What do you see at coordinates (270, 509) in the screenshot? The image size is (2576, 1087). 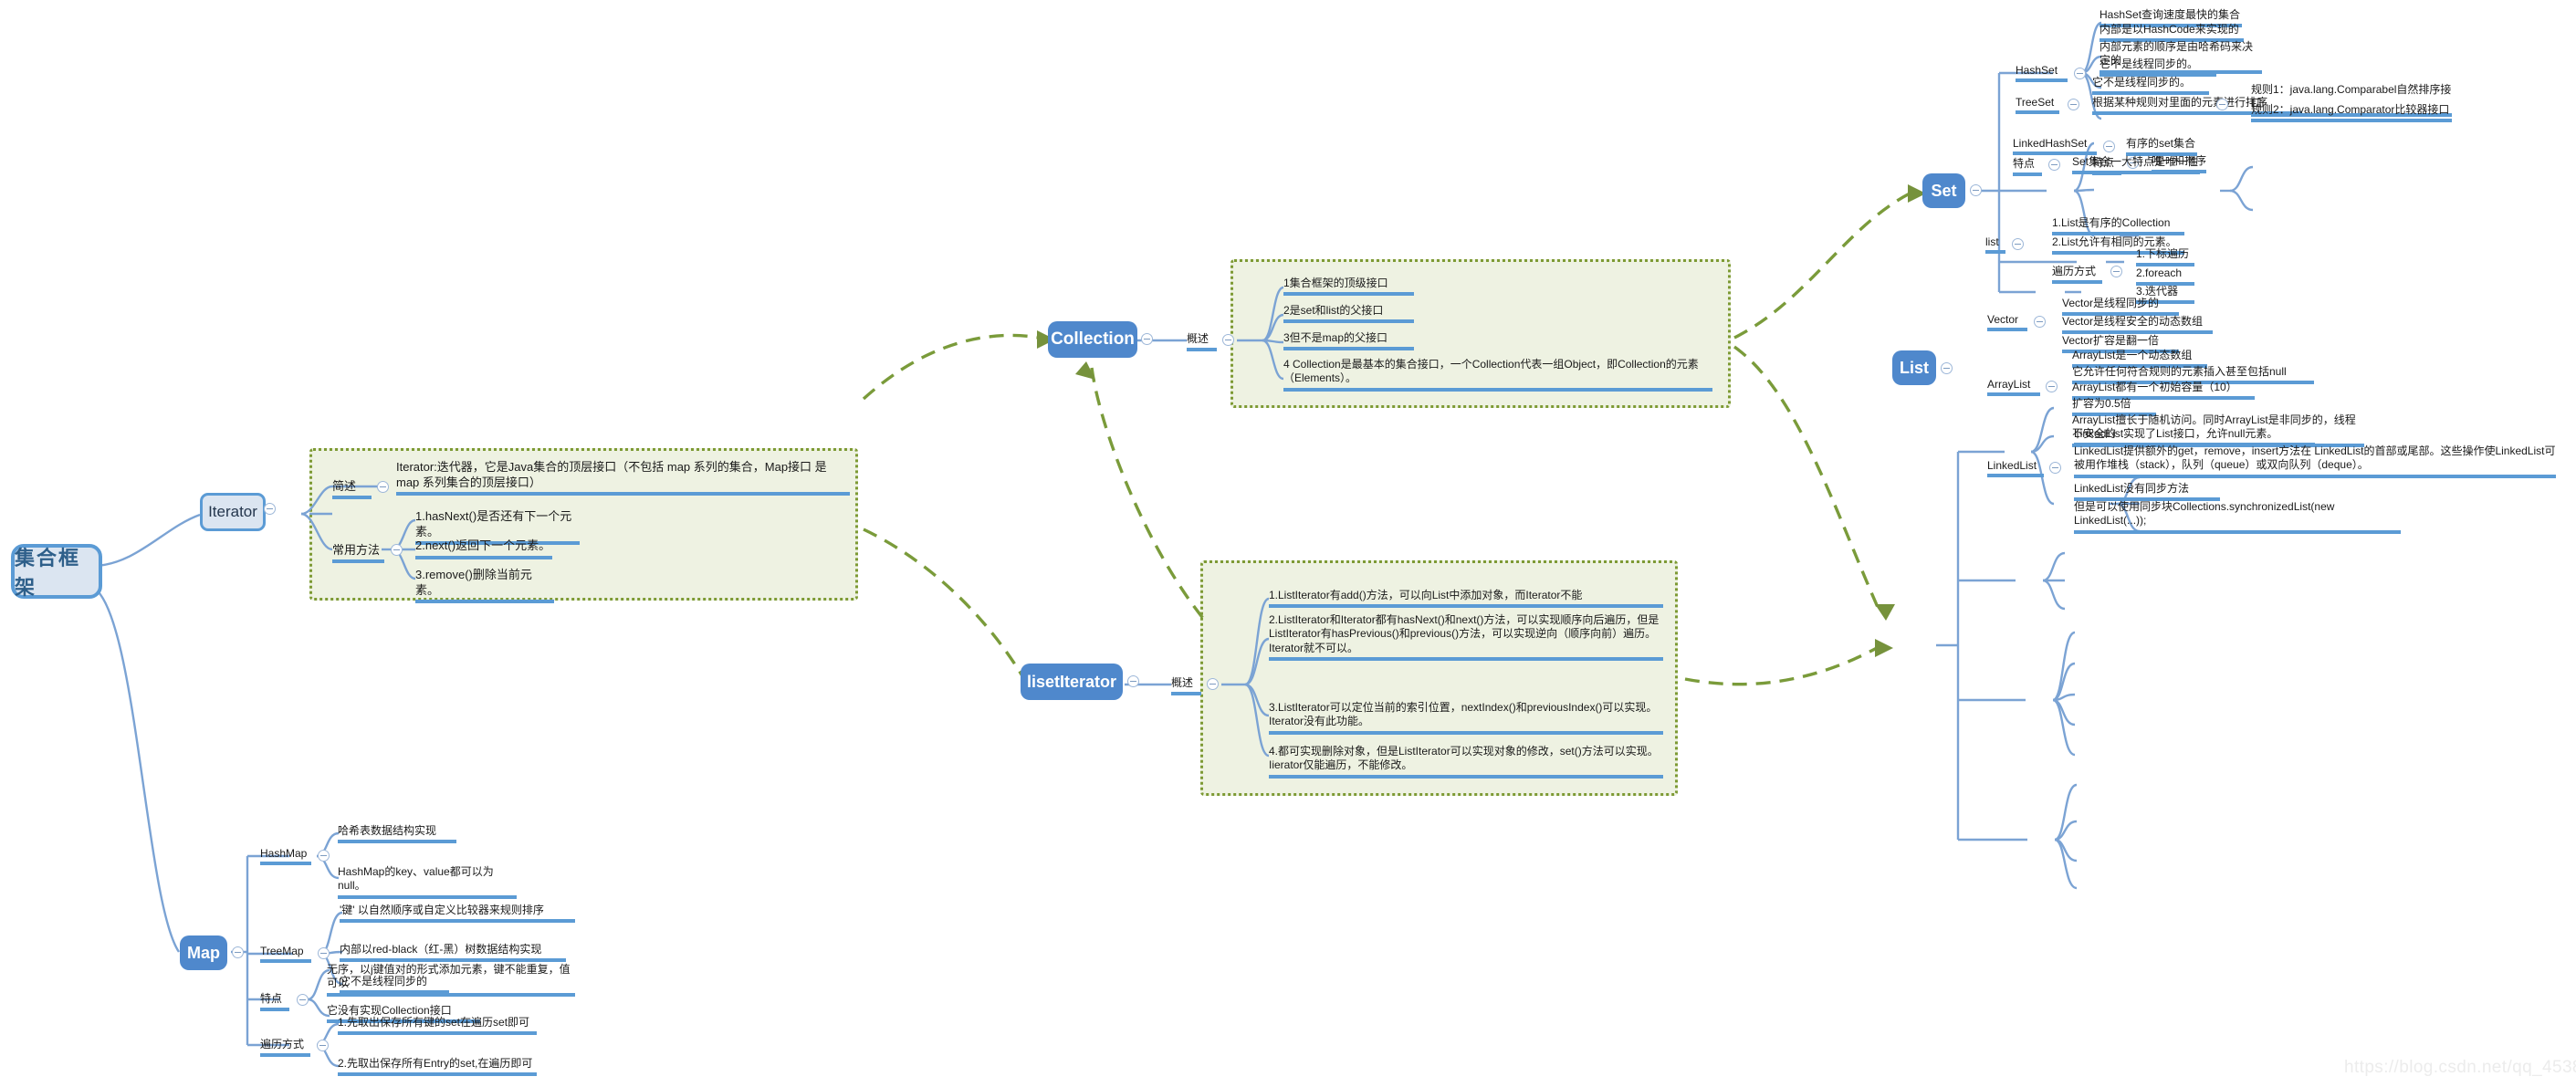 I see `toggle-iterator` at bounding box center [270, 509].